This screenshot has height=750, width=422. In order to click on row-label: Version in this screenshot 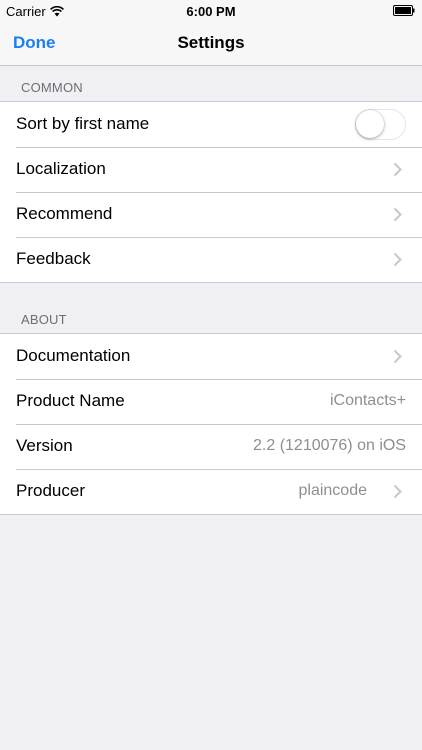, I will do `click(44, 445)`.